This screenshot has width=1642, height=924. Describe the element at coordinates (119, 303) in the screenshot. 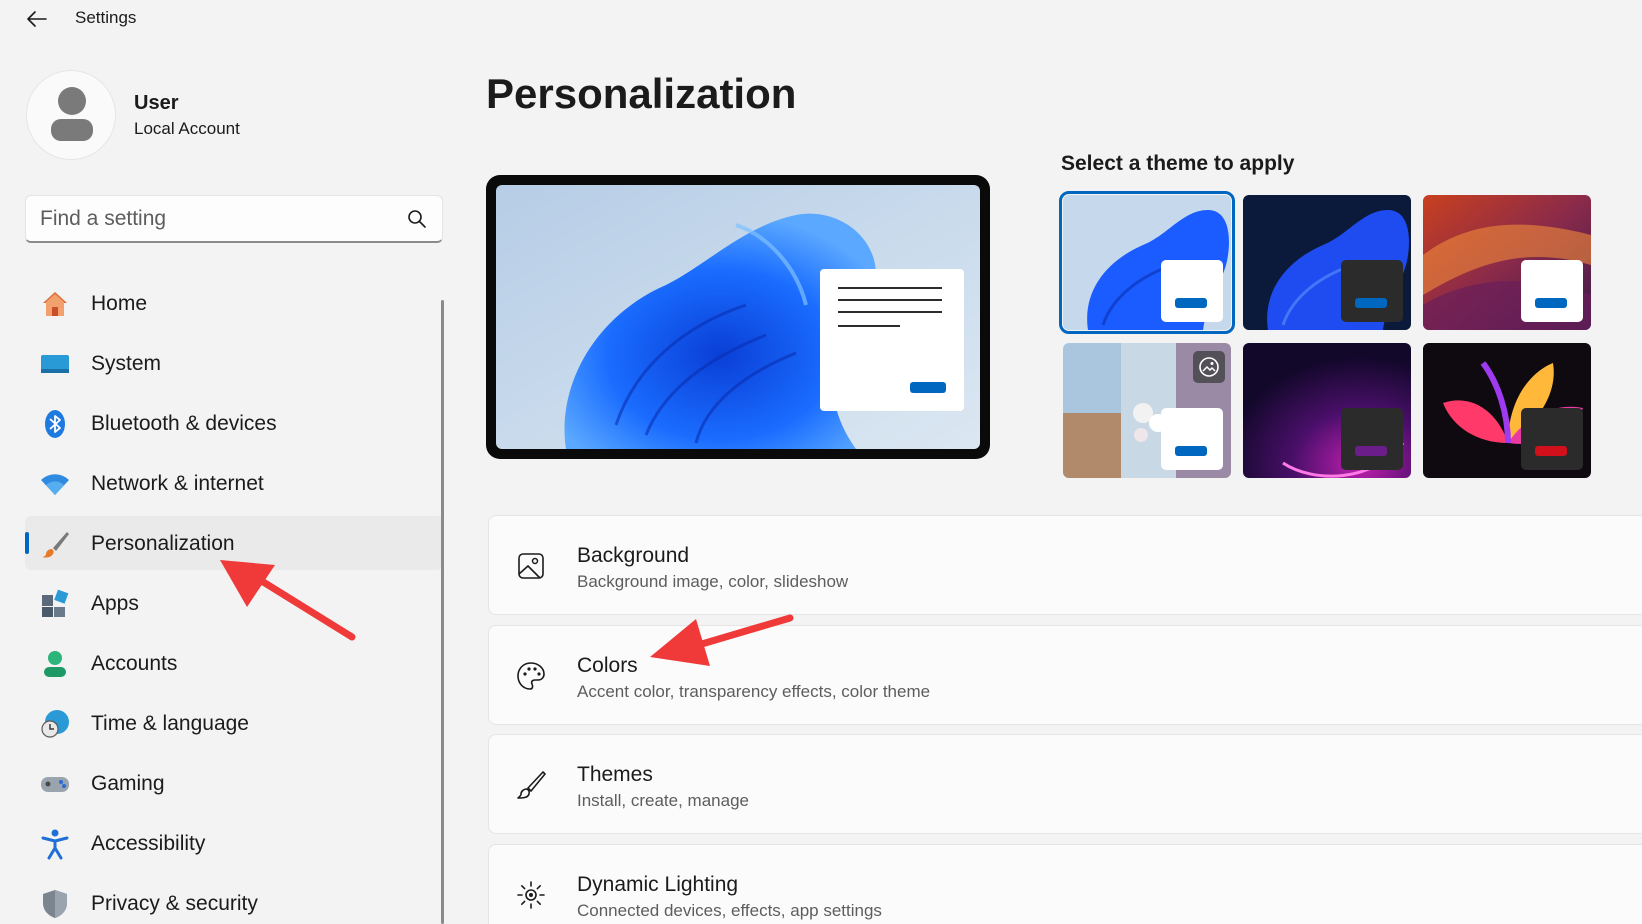

I see `sidebar-item-label: Home` at that location.